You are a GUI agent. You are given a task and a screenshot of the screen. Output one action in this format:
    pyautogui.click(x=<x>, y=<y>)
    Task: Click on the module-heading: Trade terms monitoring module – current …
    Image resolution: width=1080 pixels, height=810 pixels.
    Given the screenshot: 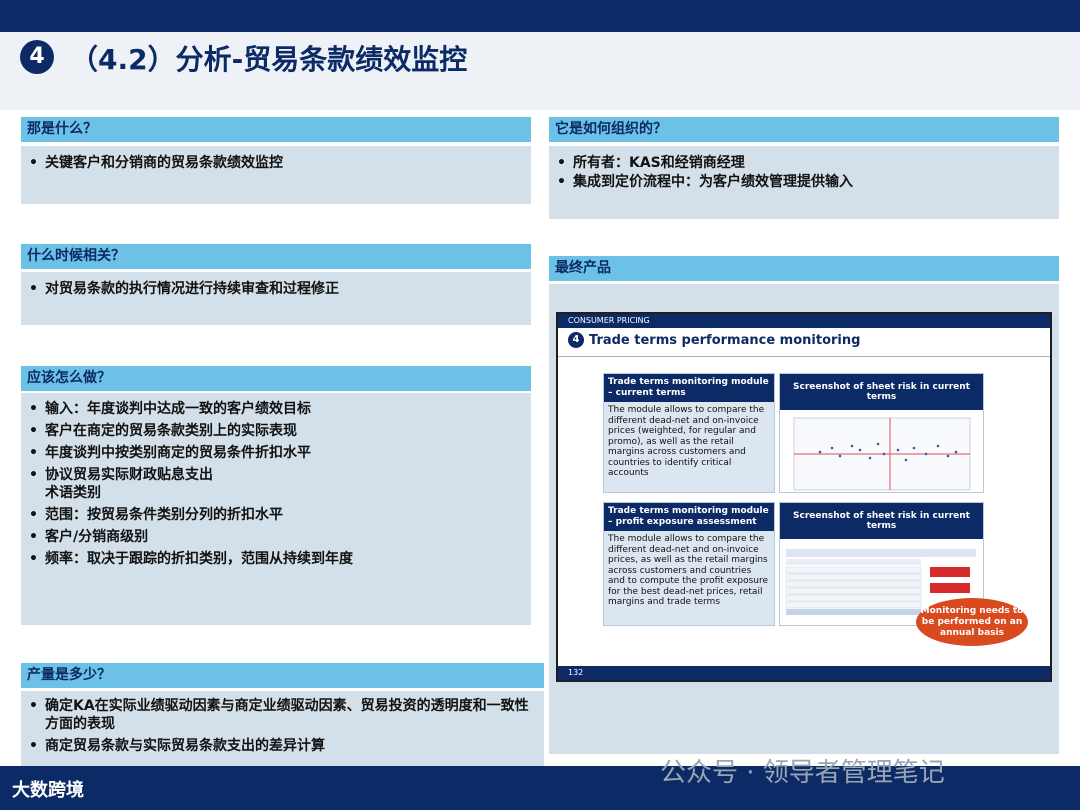 What is the action you would take?
    pyautogui.click(x=689, y=388)
    